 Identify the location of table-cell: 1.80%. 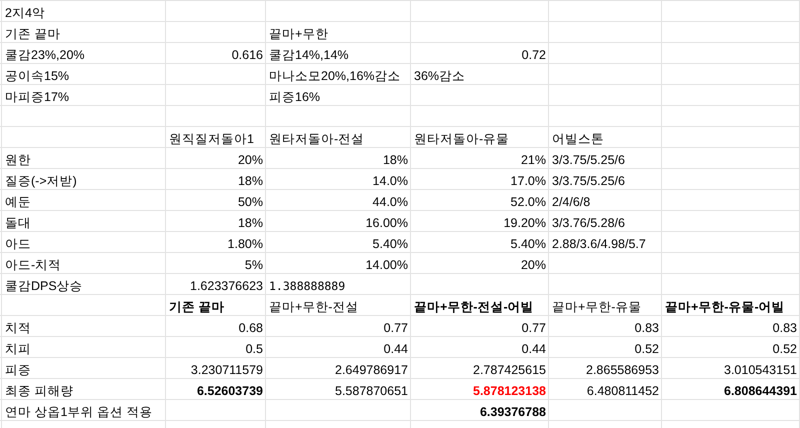
(245, 244).